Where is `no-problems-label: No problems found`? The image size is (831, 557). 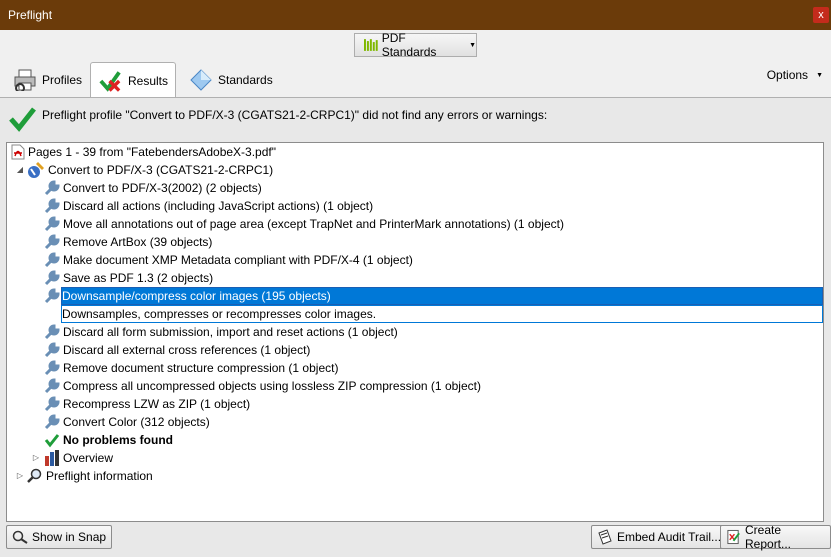 no-problems-label: No problems found is located at coordinates (118, 440).